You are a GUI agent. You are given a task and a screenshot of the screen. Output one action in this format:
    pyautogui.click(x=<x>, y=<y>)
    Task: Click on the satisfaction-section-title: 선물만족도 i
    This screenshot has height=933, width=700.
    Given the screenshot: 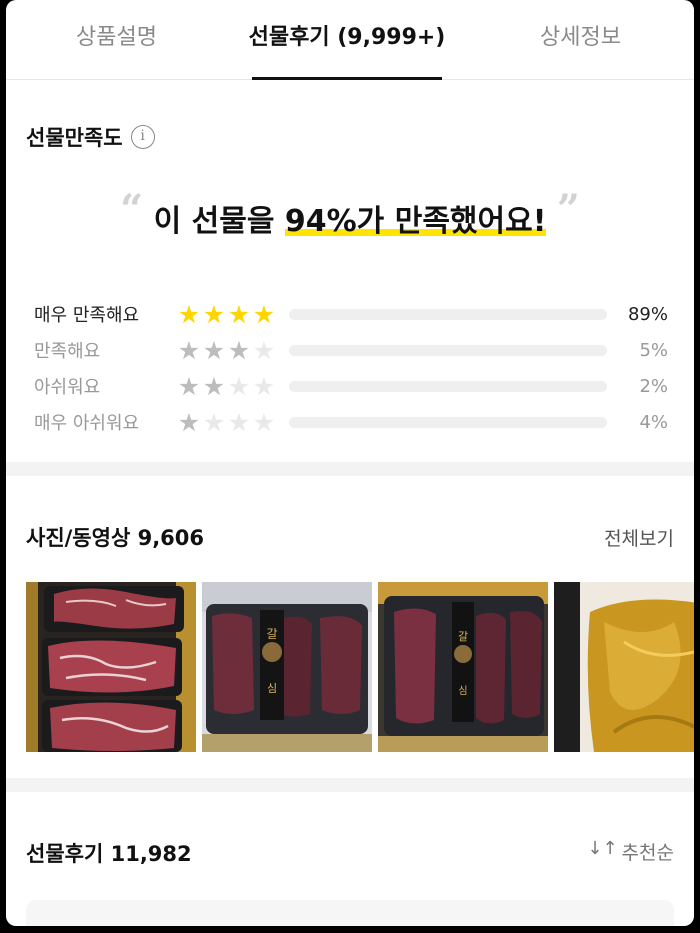 What is the action you would take?
    pyautogui.click(x=90, y=137)
    